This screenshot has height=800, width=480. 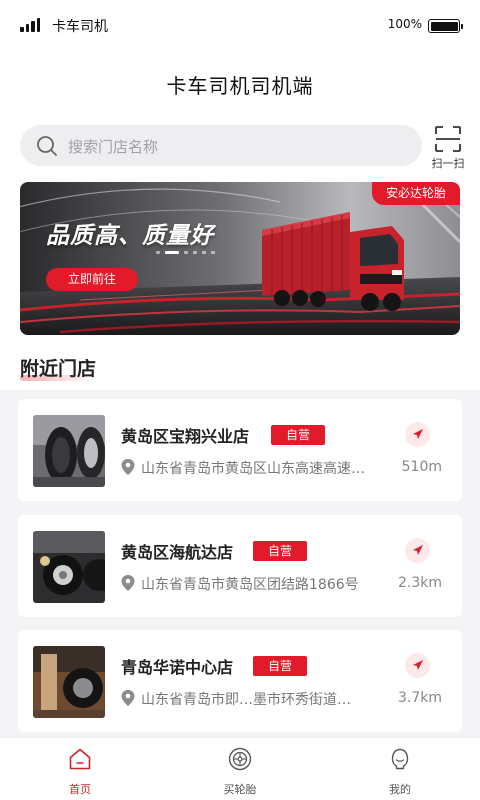 I want to click on tab-label: 买轮胎, so click(x=240, y=789).